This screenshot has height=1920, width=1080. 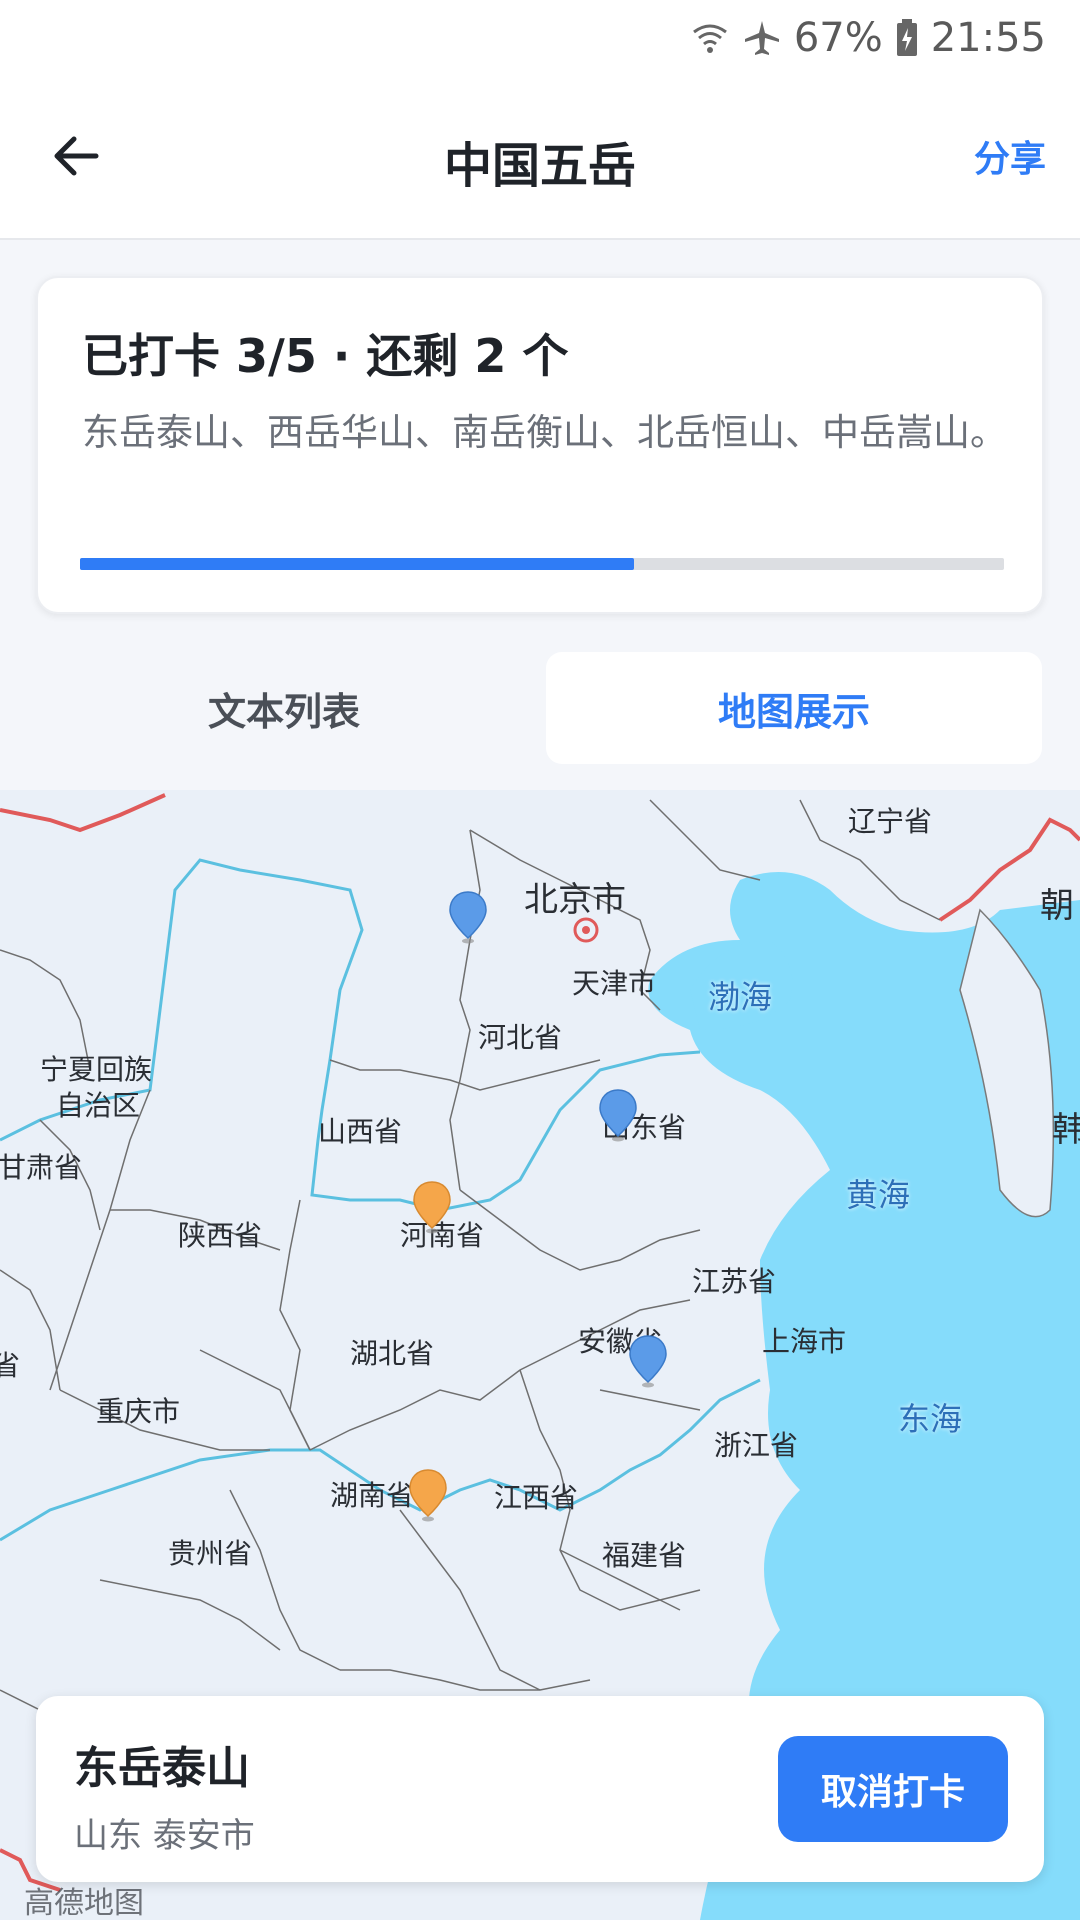 I want to click on map-provider-logo: 高德地图, so click(x=84, y=1903).